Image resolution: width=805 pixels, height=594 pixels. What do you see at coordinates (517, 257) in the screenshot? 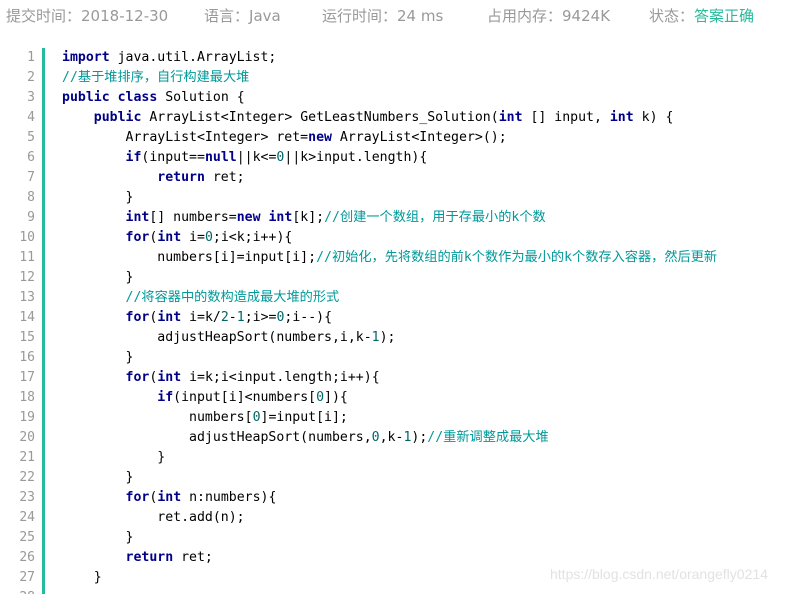
I see `code-comment: //初始化，先将数组的前k个数作为最小的k个数存入容器，然后更新` at bounding box center [517, 257].